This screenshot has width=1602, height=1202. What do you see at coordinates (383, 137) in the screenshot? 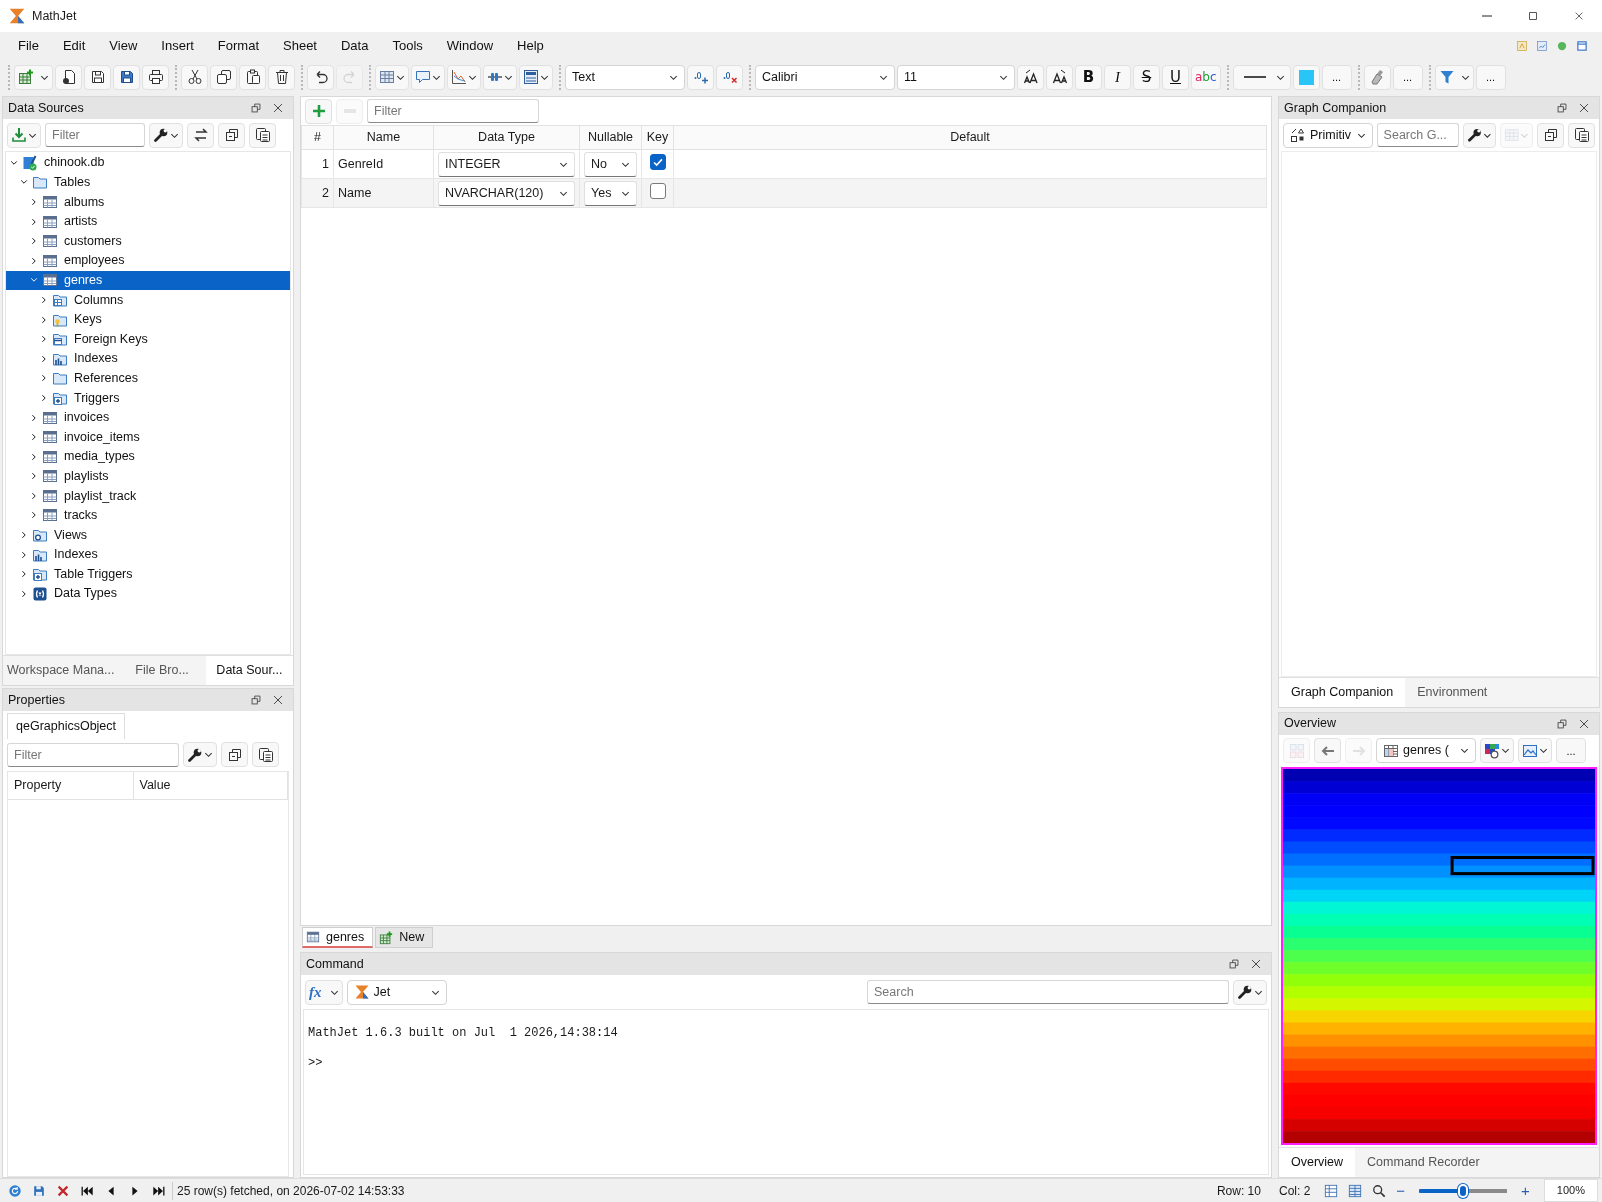
I see `column-header: Name` at bounding box center [383, 137].